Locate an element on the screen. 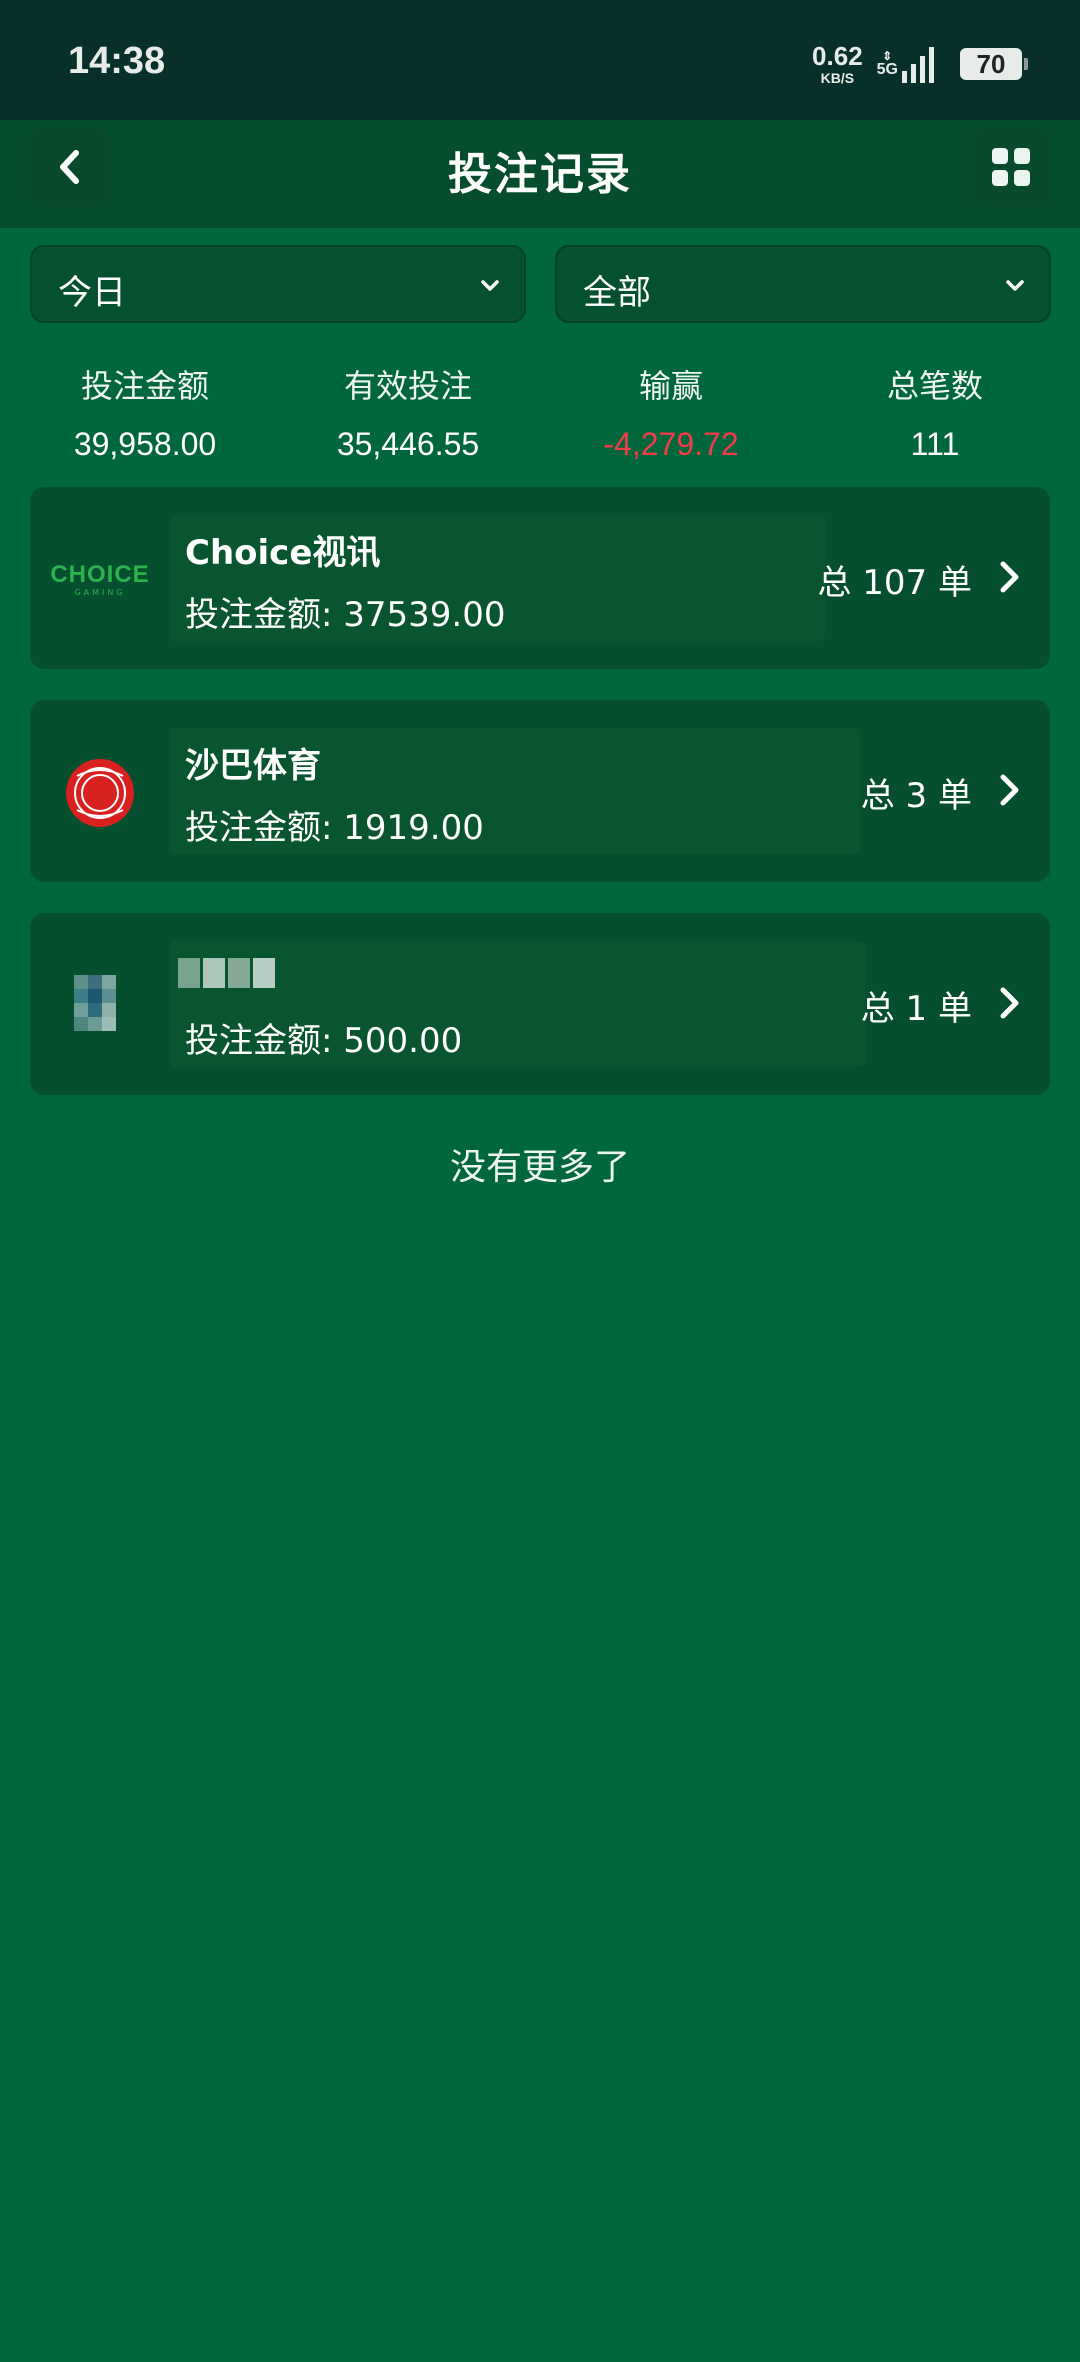 This screenshot has width=1080, height=2362. record-count: 总 107 单 is located at coordinates (894, 583).